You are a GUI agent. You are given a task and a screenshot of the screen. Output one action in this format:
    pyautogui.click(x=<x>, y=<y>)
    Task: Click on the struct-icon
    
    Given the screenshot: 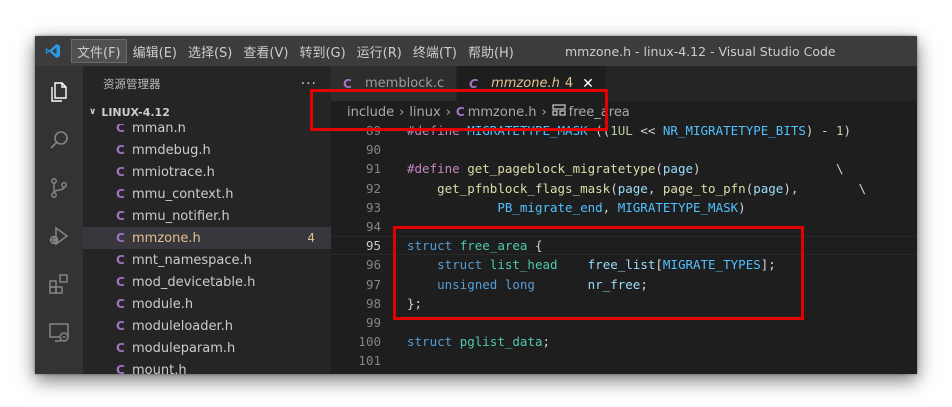 What is the action you would take?
    pyautogui.click(x=559, y=112)
    